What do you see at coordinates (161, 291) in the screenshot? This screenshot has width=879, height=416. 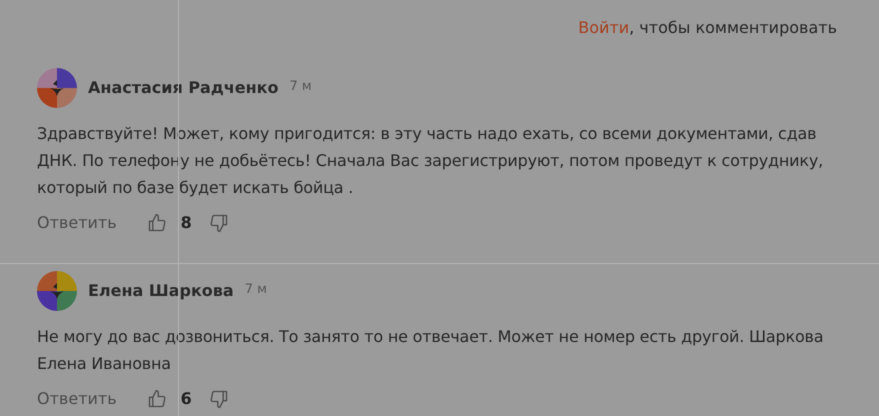 I see `author-name: Елена Шаркова` at bounding box center [161, 291].